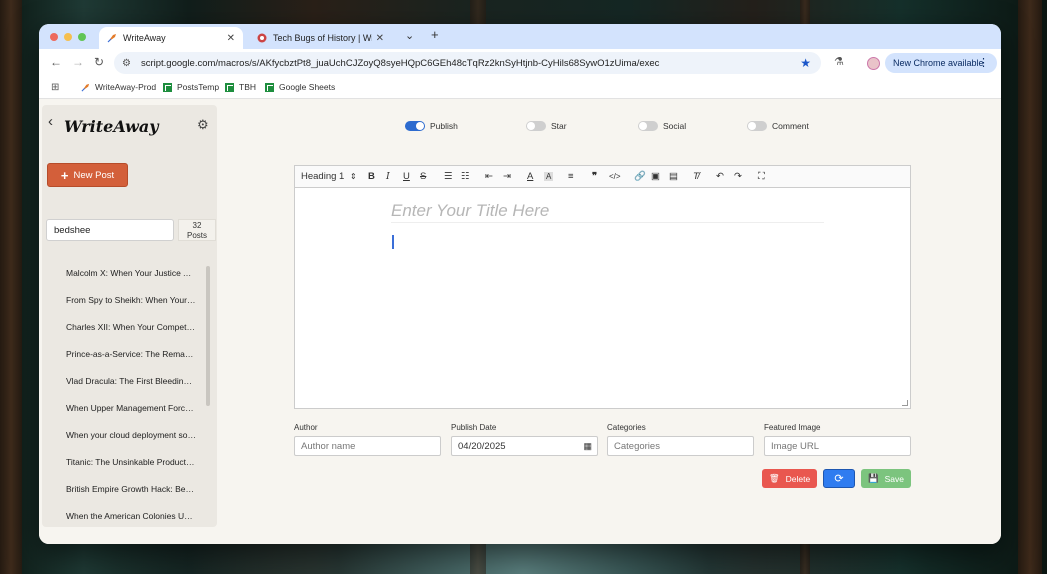 This screenshot has width=1047, height=574. Describe the element at coordinates (54, 37) in the screenshot. I see `close-window-button` at that location.